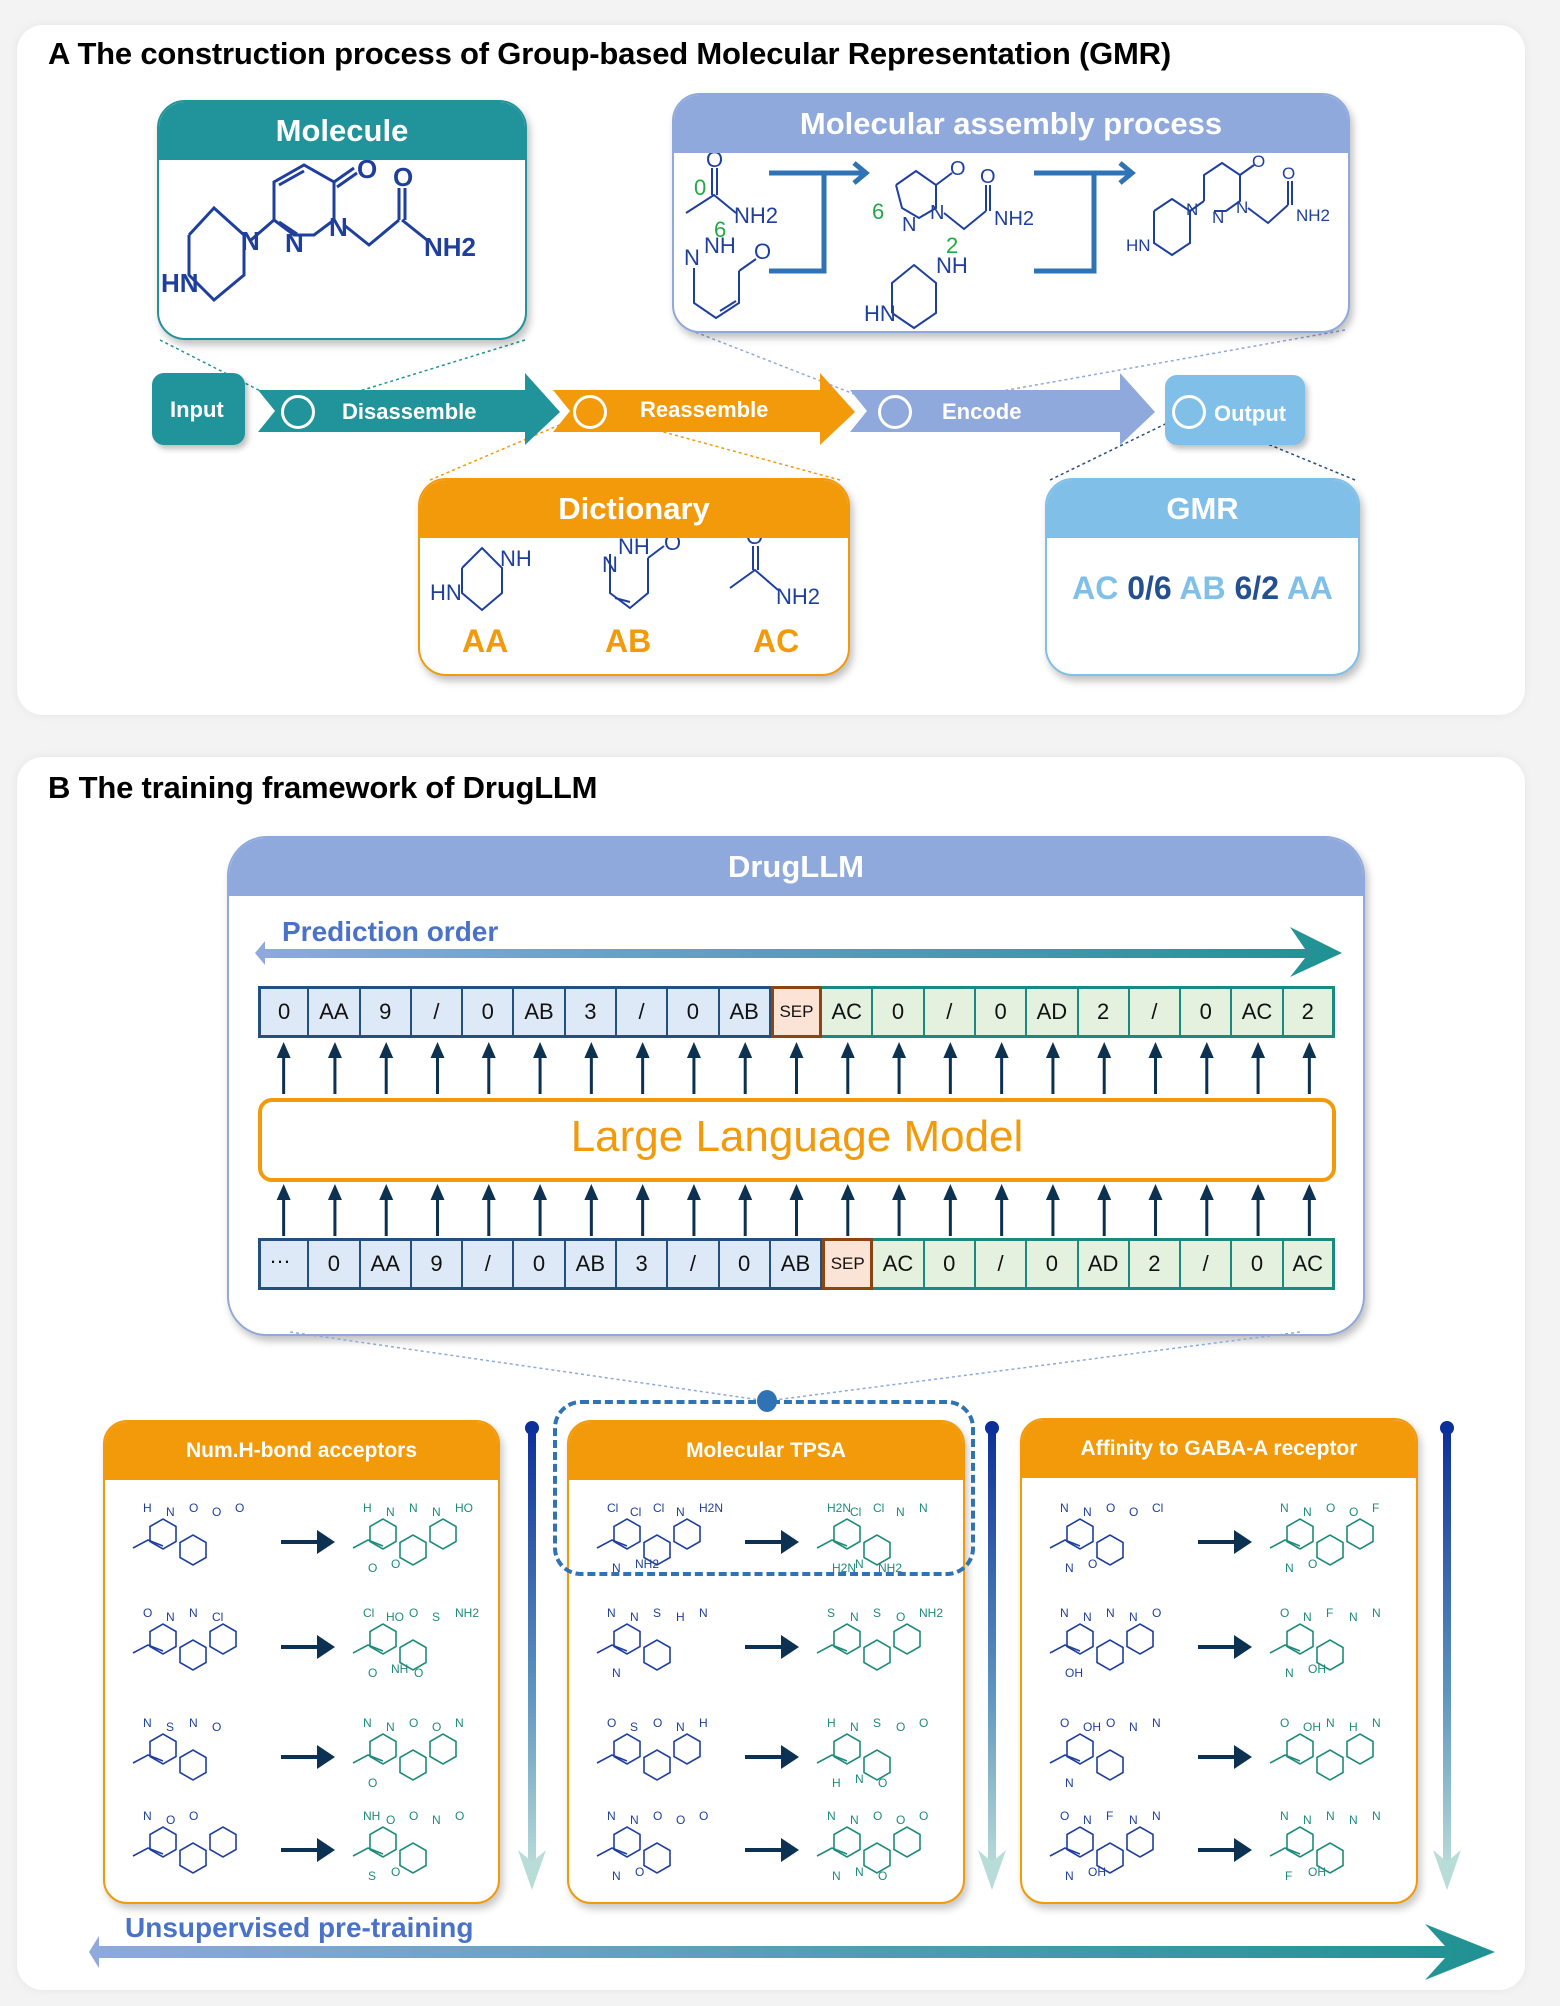  I want to click on molecule-pair: N O O NH O O N OS O, so click(298, 1846).